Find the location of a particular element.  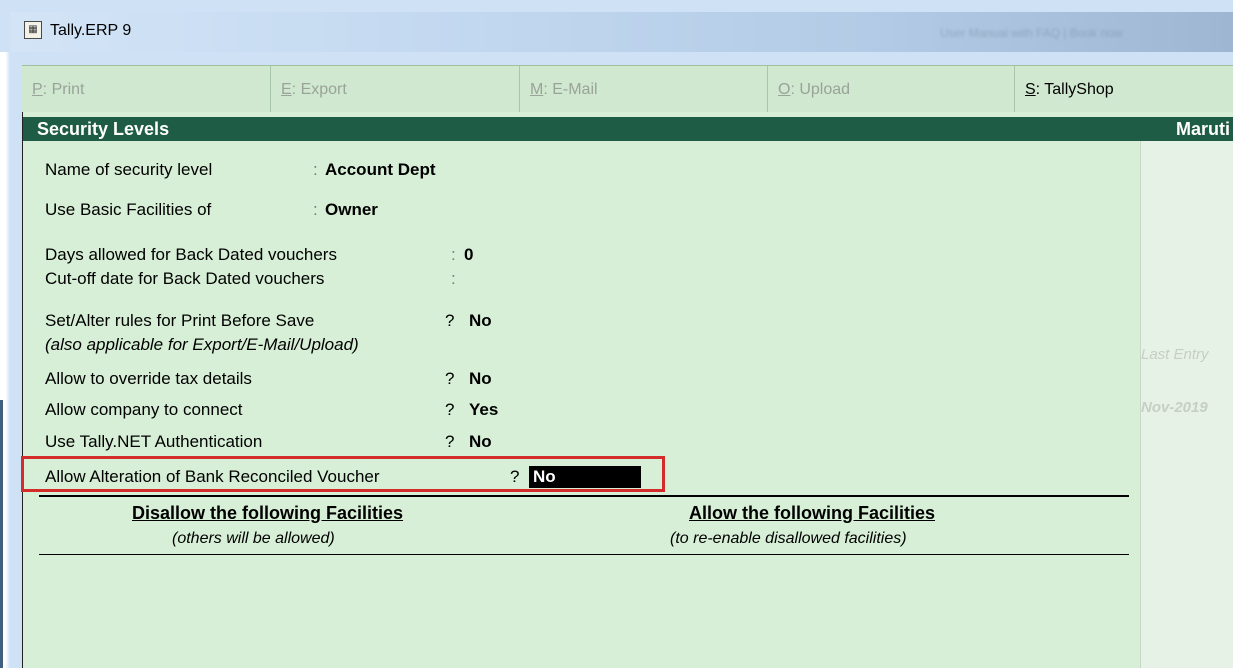

blurred-caption: User Manual with FAQ | Book now is located at coordinates (1031, 33).